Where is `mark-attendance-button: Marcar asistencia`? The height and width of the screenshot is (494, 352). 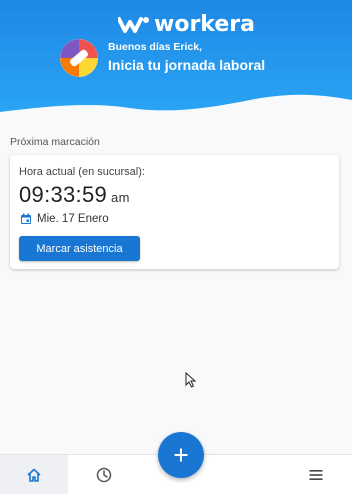
mark-attendance-button: Marcar asistencia is located at coordinates (79, 248).